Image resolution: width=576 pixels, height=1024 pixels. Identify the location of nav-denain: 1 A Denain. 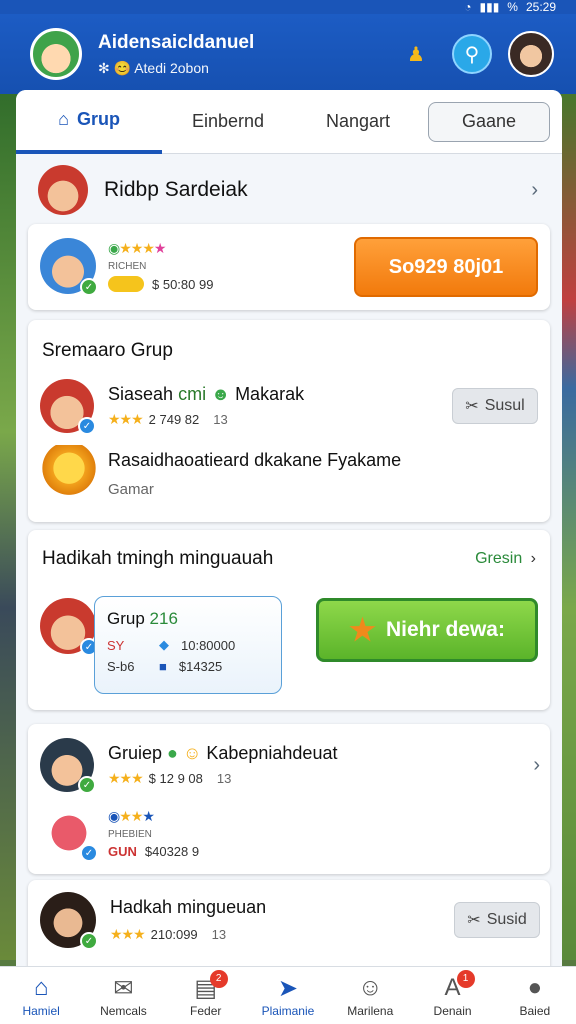
(453, 993).